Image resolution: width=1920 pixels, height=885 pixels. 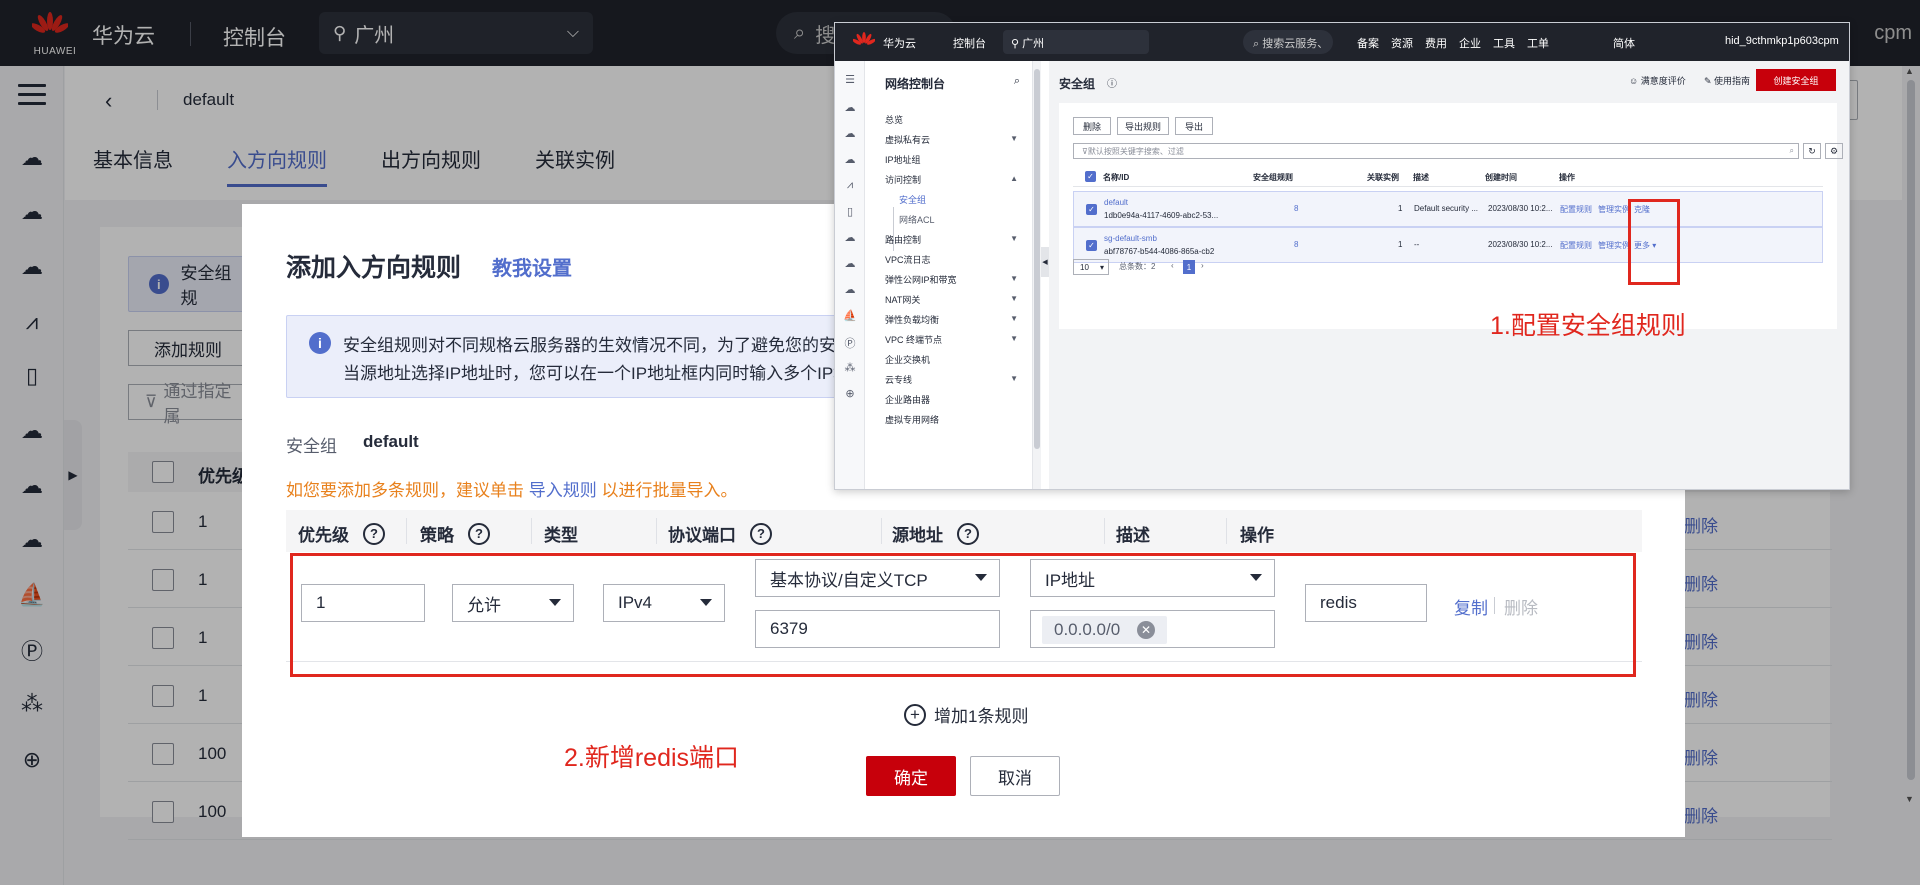 What do you see at coordinates (1782, 41) in the screenshot?
I see `inset-user: hid_9cthmkp1p603cpm` at bounding box center [1782, 41].